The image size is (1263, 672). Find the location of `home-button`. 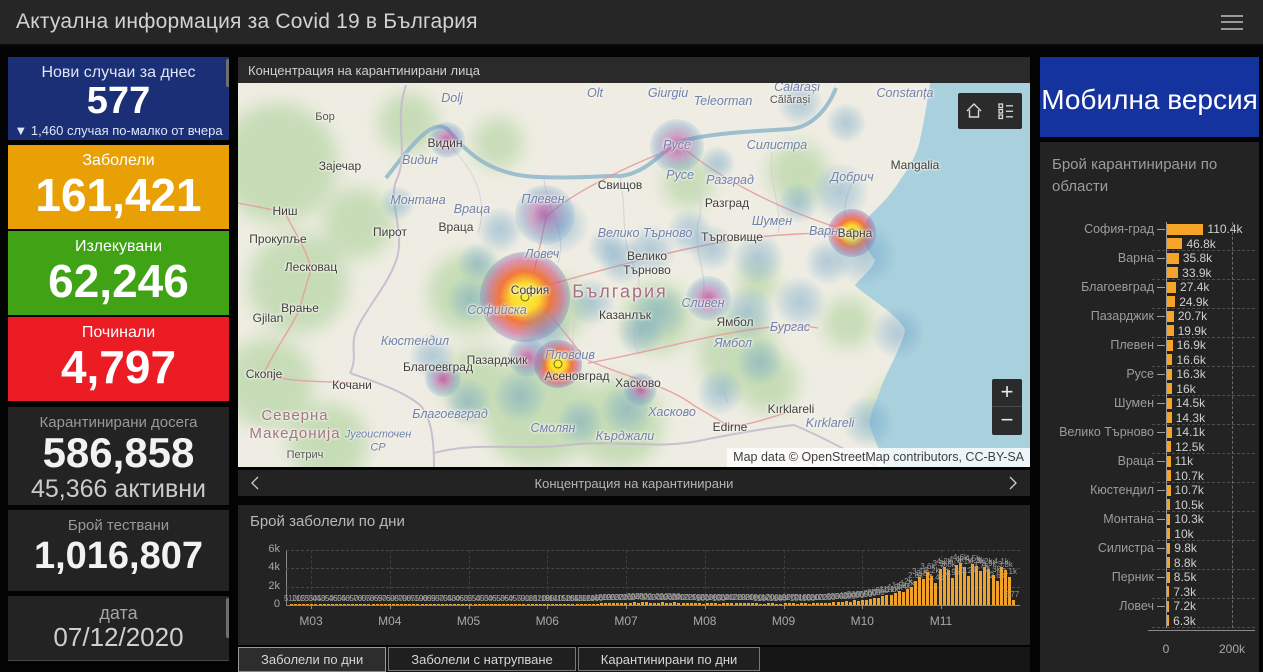

home-button is located at coordinates (974, 111).